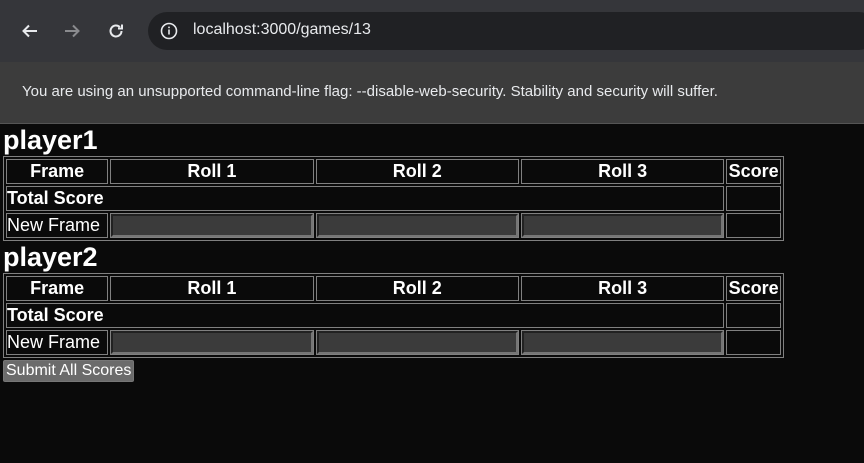  I want to click on player-name: player2, so click(50, 257).